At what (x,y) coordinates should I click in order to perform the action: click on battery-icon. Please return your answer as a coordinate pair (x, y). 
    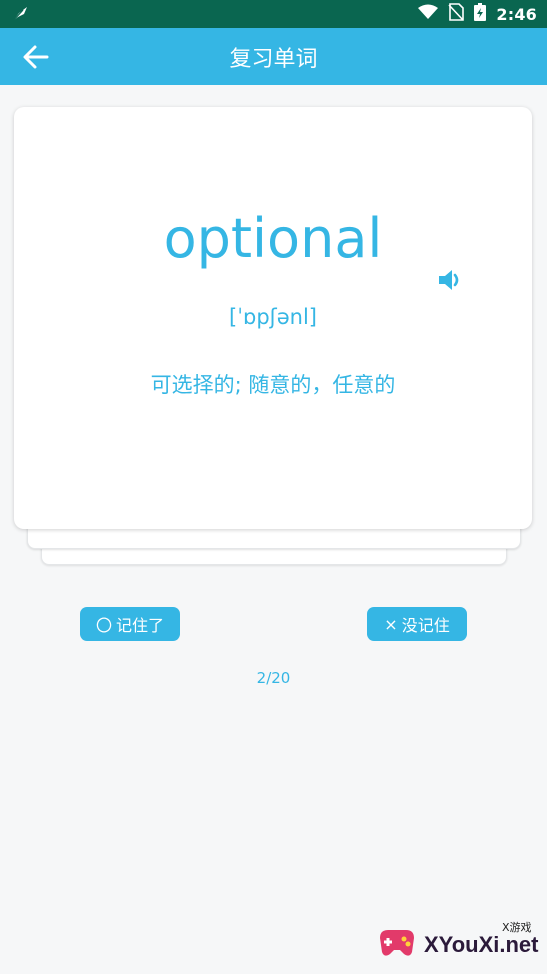
    Looking at the image, I should click on (480, 14).